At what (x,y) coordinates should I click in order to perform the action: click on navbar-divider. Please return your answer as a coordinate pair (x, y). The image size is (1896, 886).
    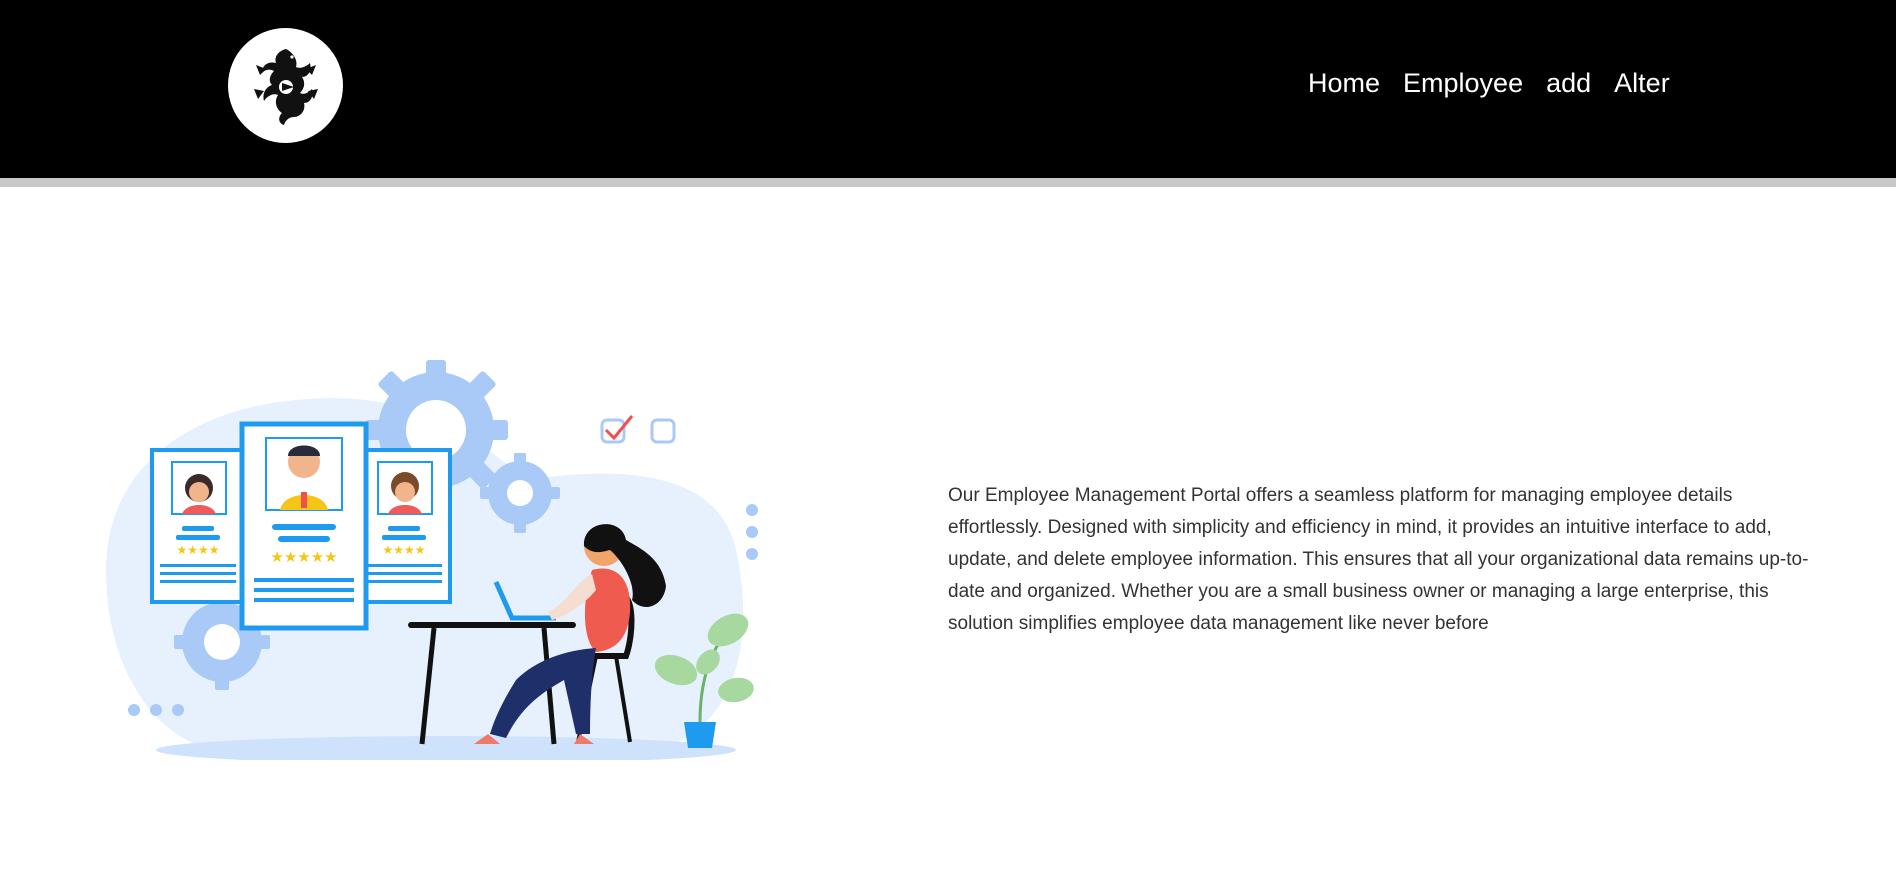
    Looking at the image, I should click on (948, 182).